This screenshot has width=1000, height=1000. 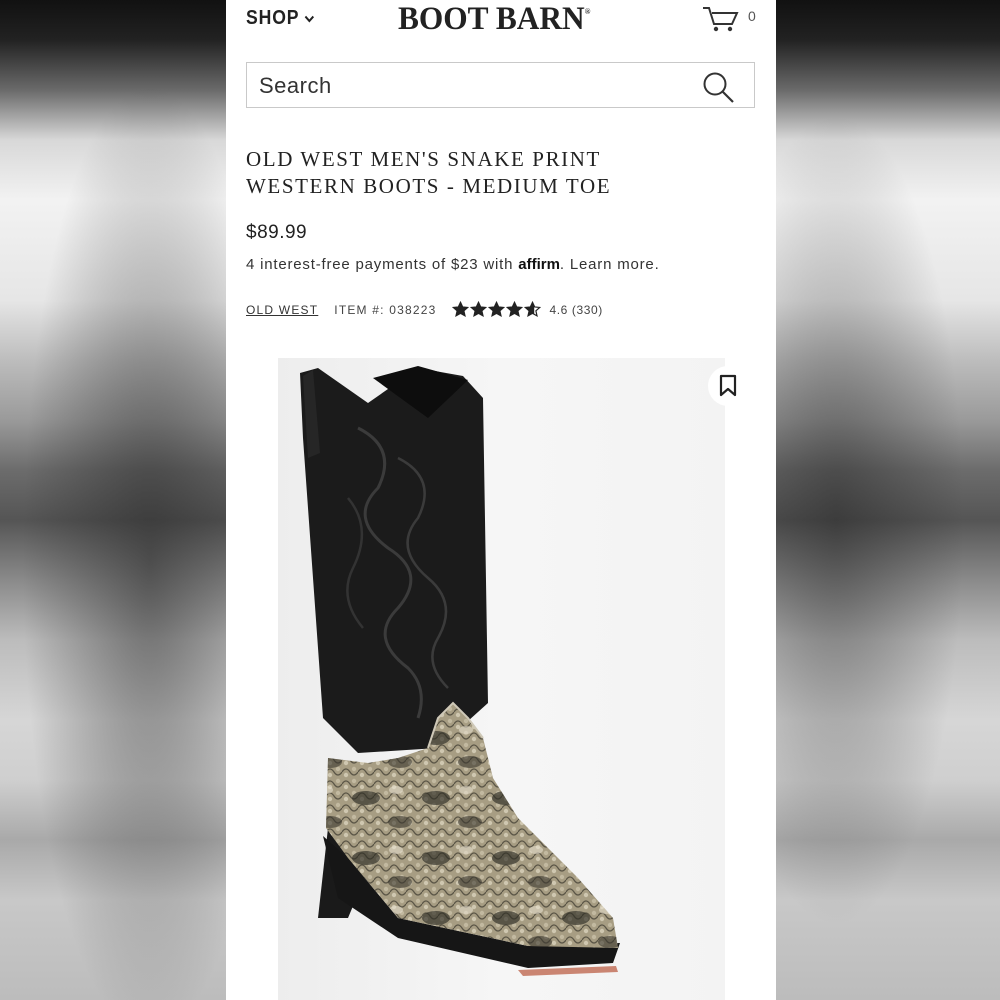 I want to click on bookmark-icon, so click(x=728, y=385).